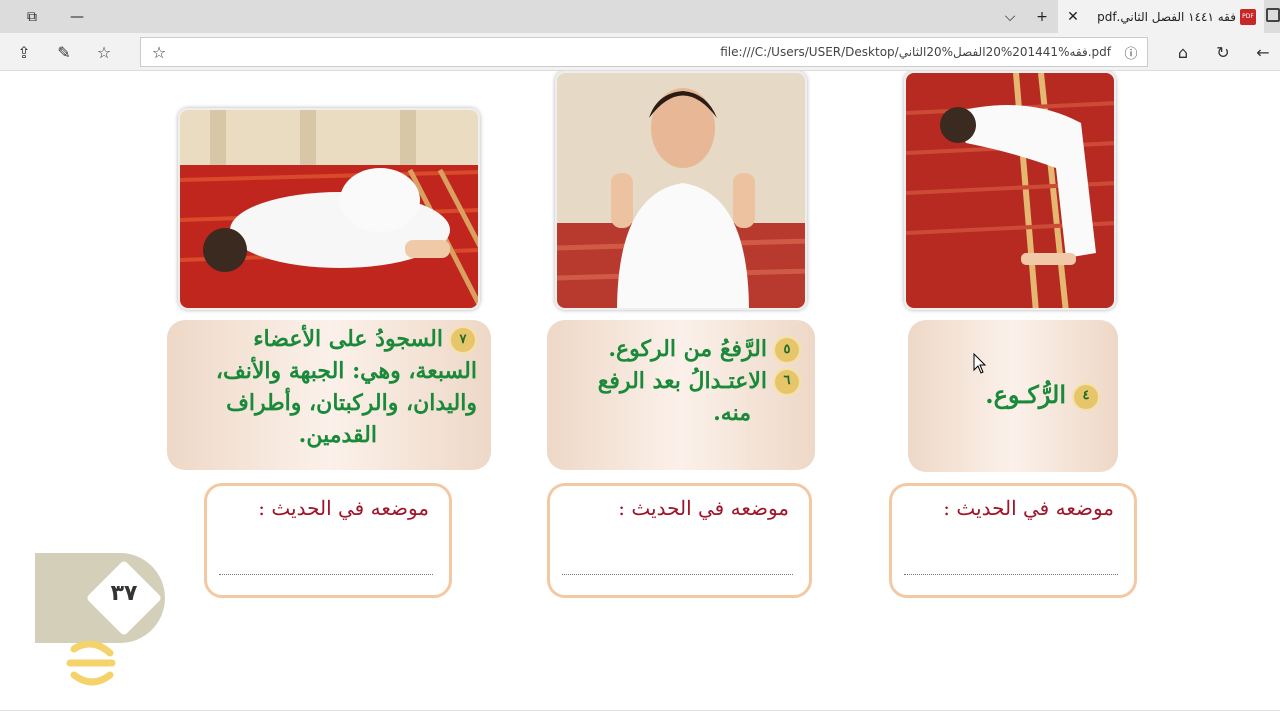 This screenshot has height=720, width=1280. I want to click on pdf-file-icon: PDF, so click(1248, 16).